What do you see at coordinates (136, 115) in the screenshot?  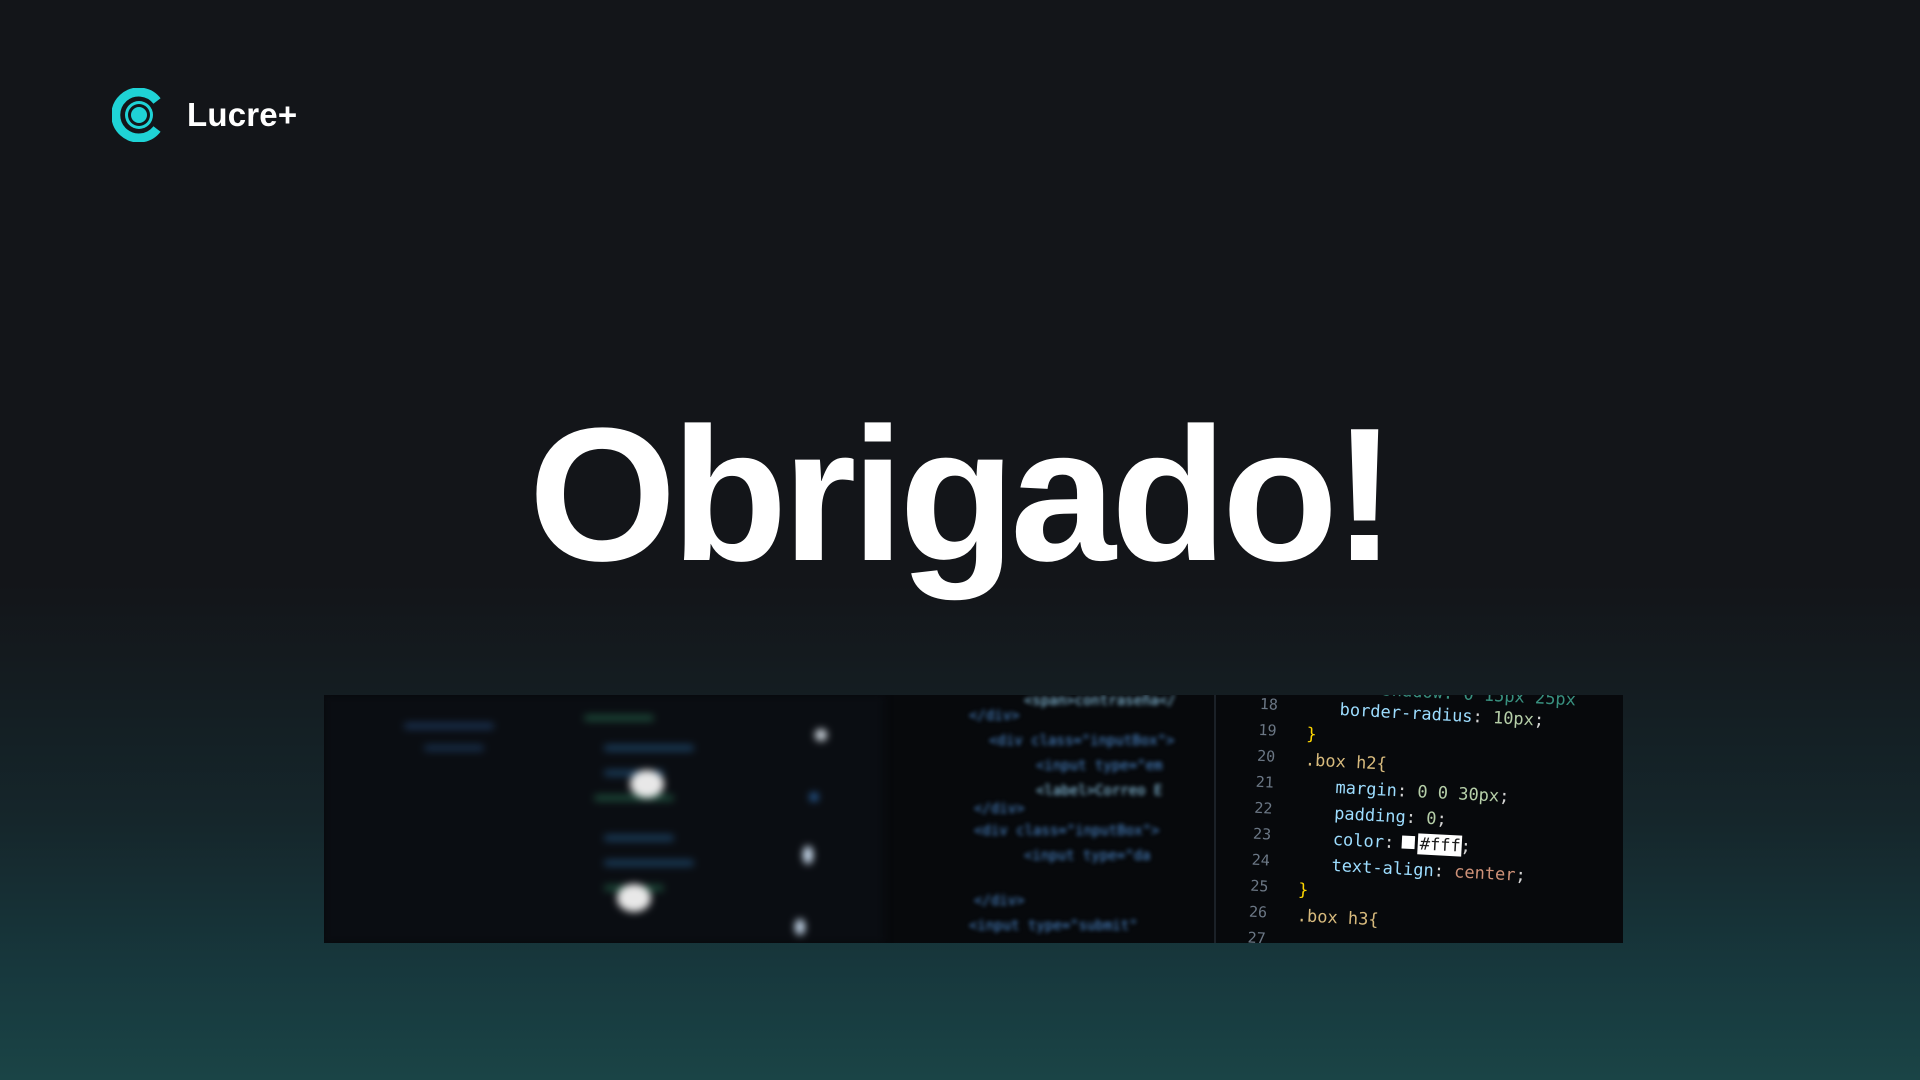 I see `lucre-logo-icon` at bounding box center [136, 115].